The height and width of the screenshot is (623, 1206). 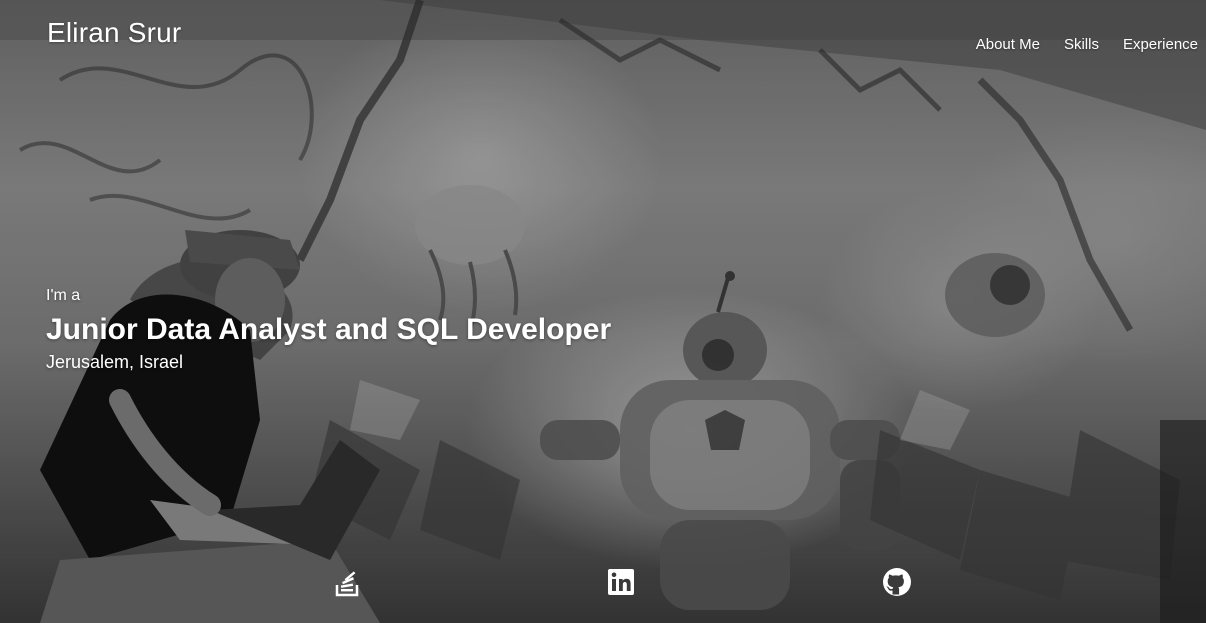 I want to click on location: Jerusalem, Israel, so click(x=115, y=362).